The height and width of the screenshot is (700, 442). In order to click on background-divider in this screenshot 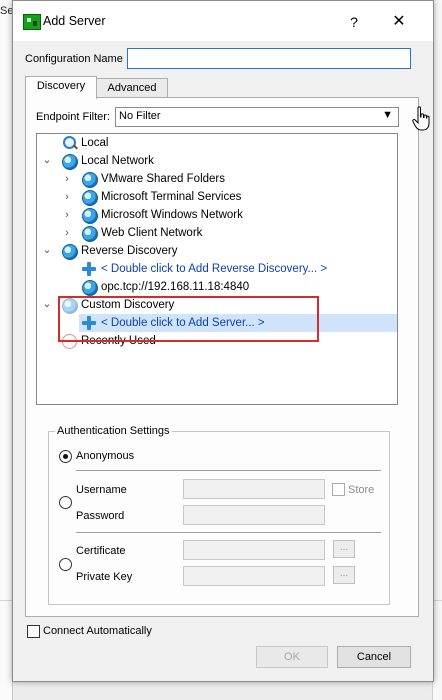, I will do `click(6, 600)`.